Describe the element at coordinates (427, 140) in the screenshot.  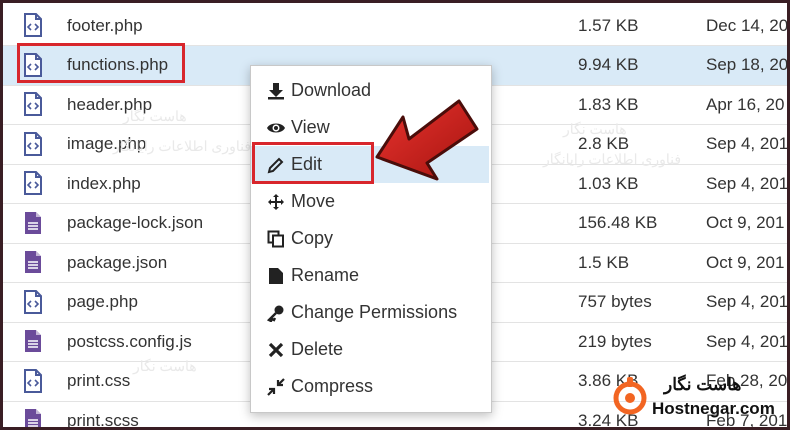
I see `pointer-arrow-icon` at that location.